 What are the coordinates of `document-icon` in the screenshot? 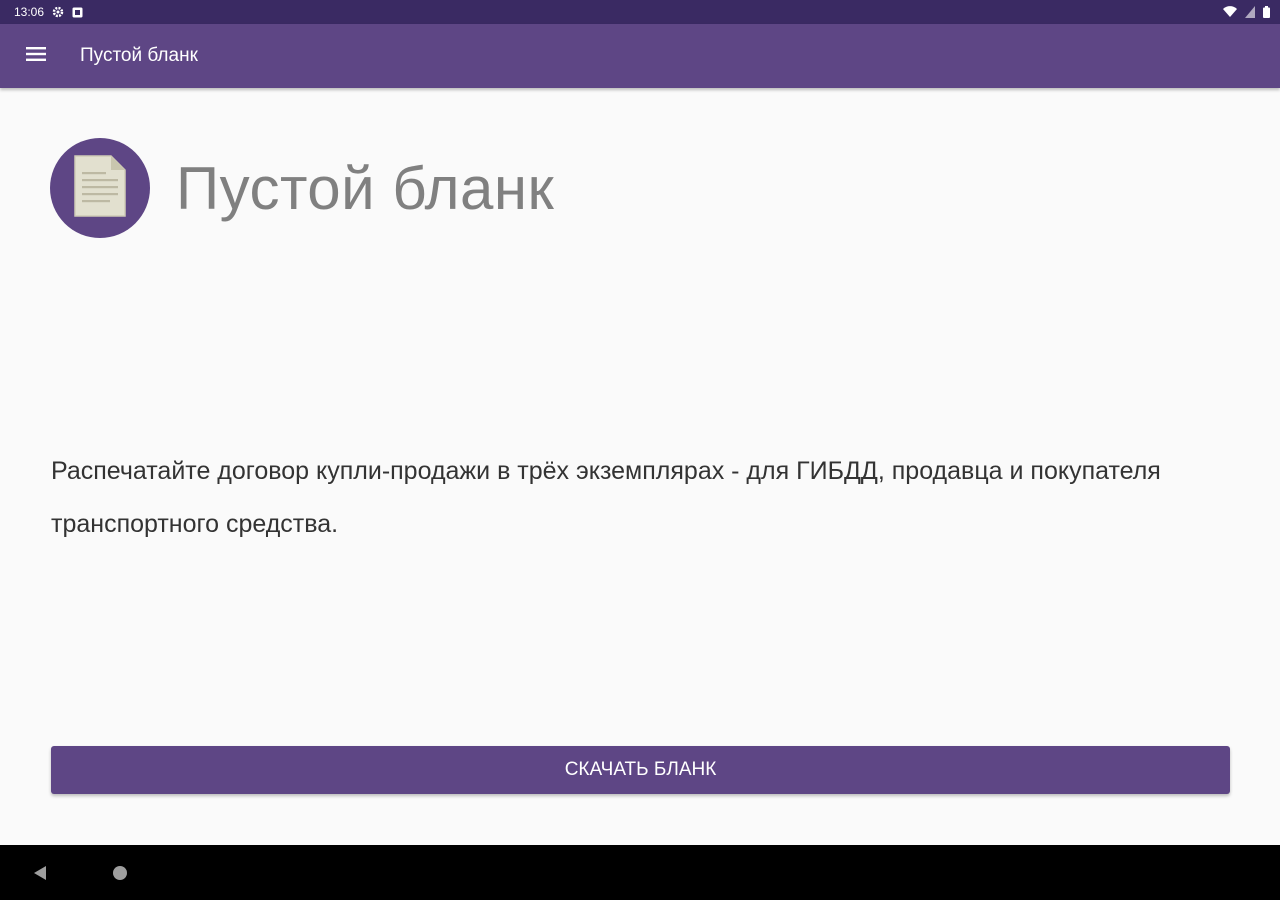 It's located at (100, 188).